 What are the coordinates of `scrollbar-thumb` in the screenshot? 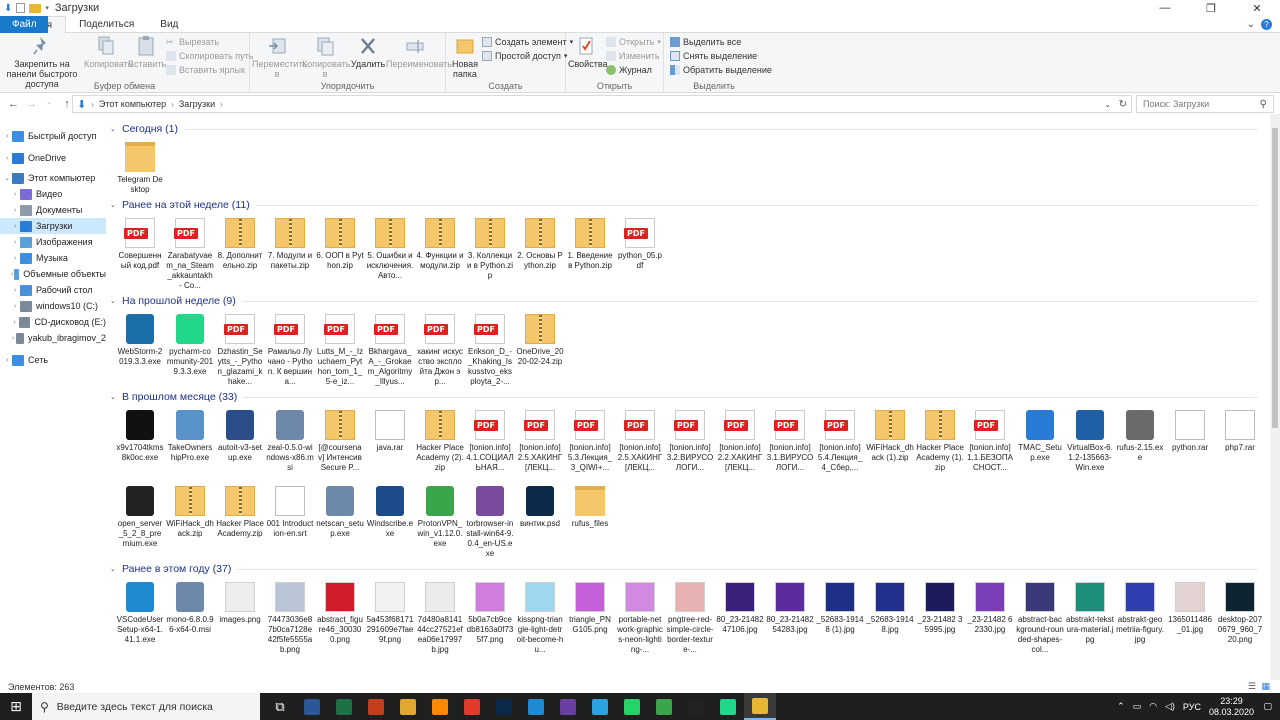 It's located at (1275, 278).